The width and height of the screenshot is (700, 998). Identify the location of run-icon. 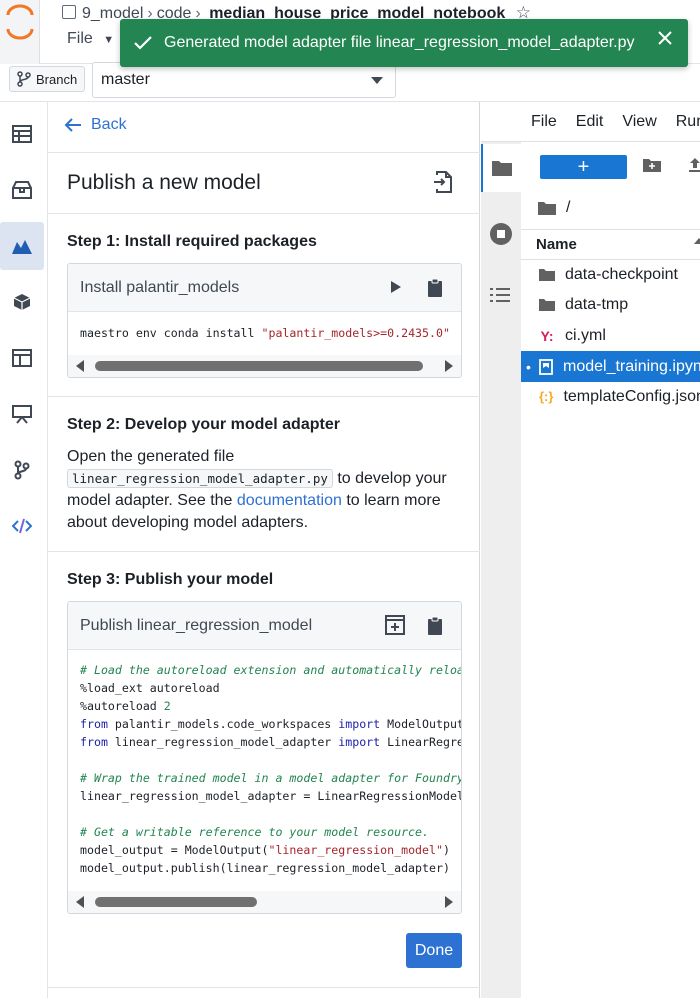
(396, 289).